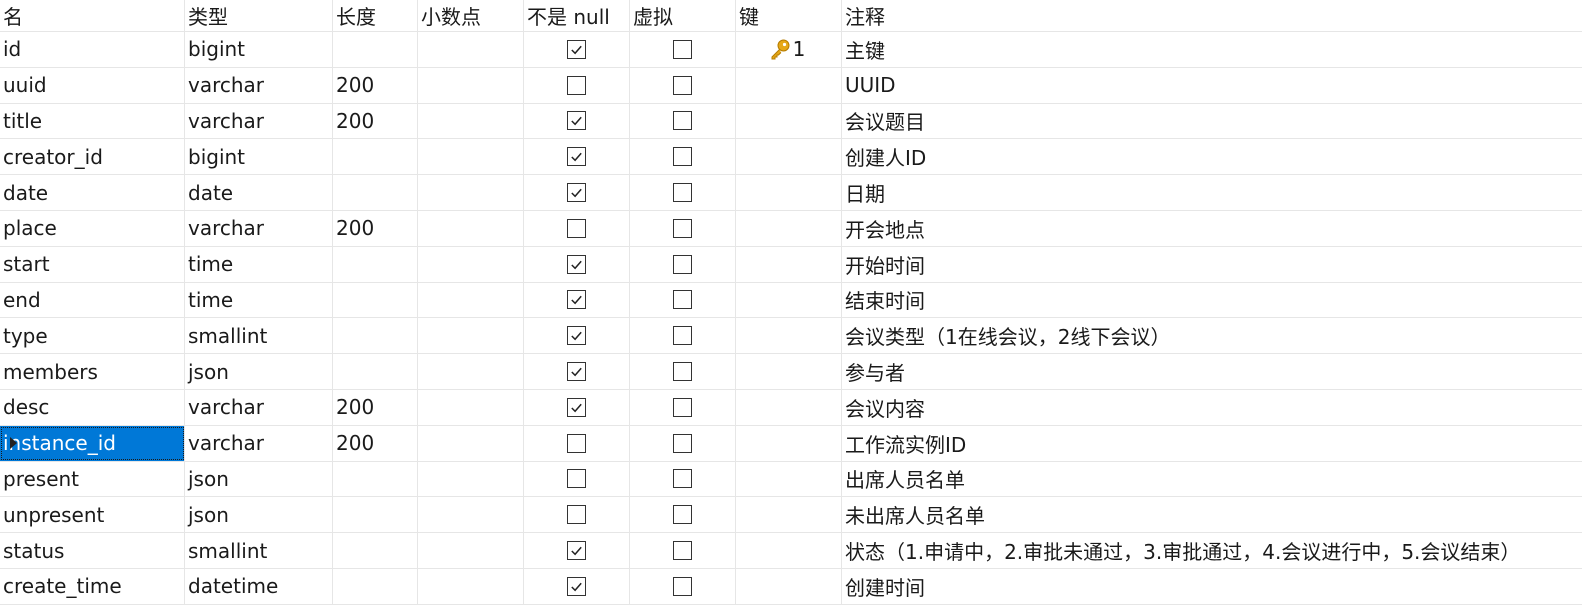  What do you see at coordinates (1212, 121) in the screenshot?
I see `field-comment-cell: 会议题目` at bounding box center [1212, 121].